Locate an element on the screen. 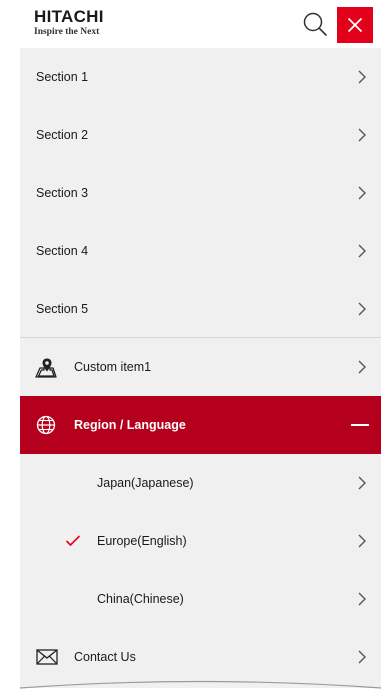 This screenshot has height=689, width=383. envelope-icon is located at coordinates (47, 657).